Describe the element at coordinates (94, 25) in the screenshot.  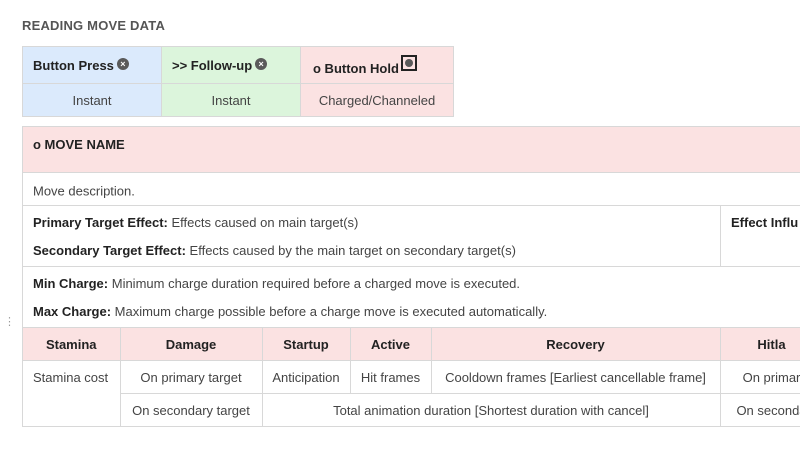
I see `page-heading: READING MOVE DATA` at that location.